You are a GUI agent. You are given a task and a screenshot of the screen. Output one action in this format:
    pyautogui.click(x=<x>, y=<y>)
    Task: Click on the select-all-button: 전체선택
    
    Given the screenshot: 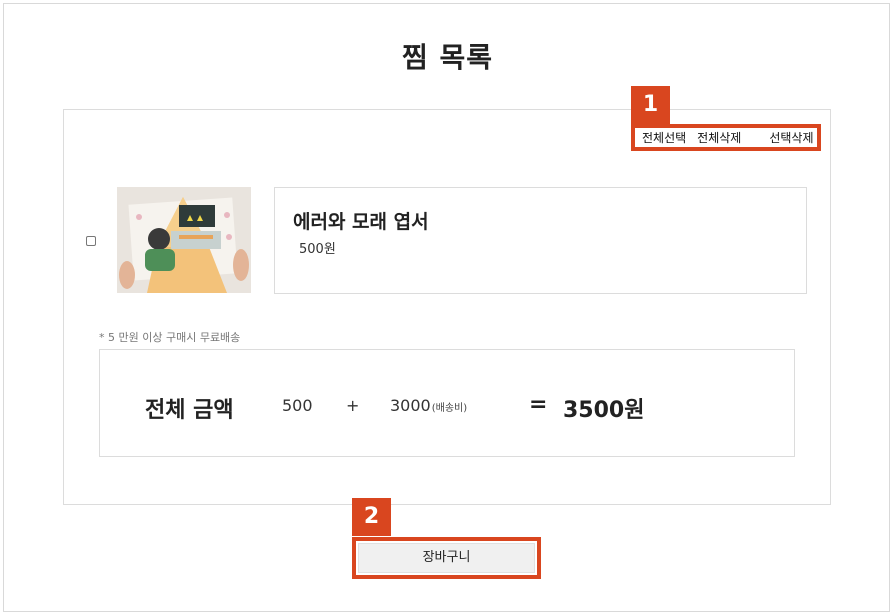 What is the action you would take?
    pyautogui.click(x=664, y=137)
    